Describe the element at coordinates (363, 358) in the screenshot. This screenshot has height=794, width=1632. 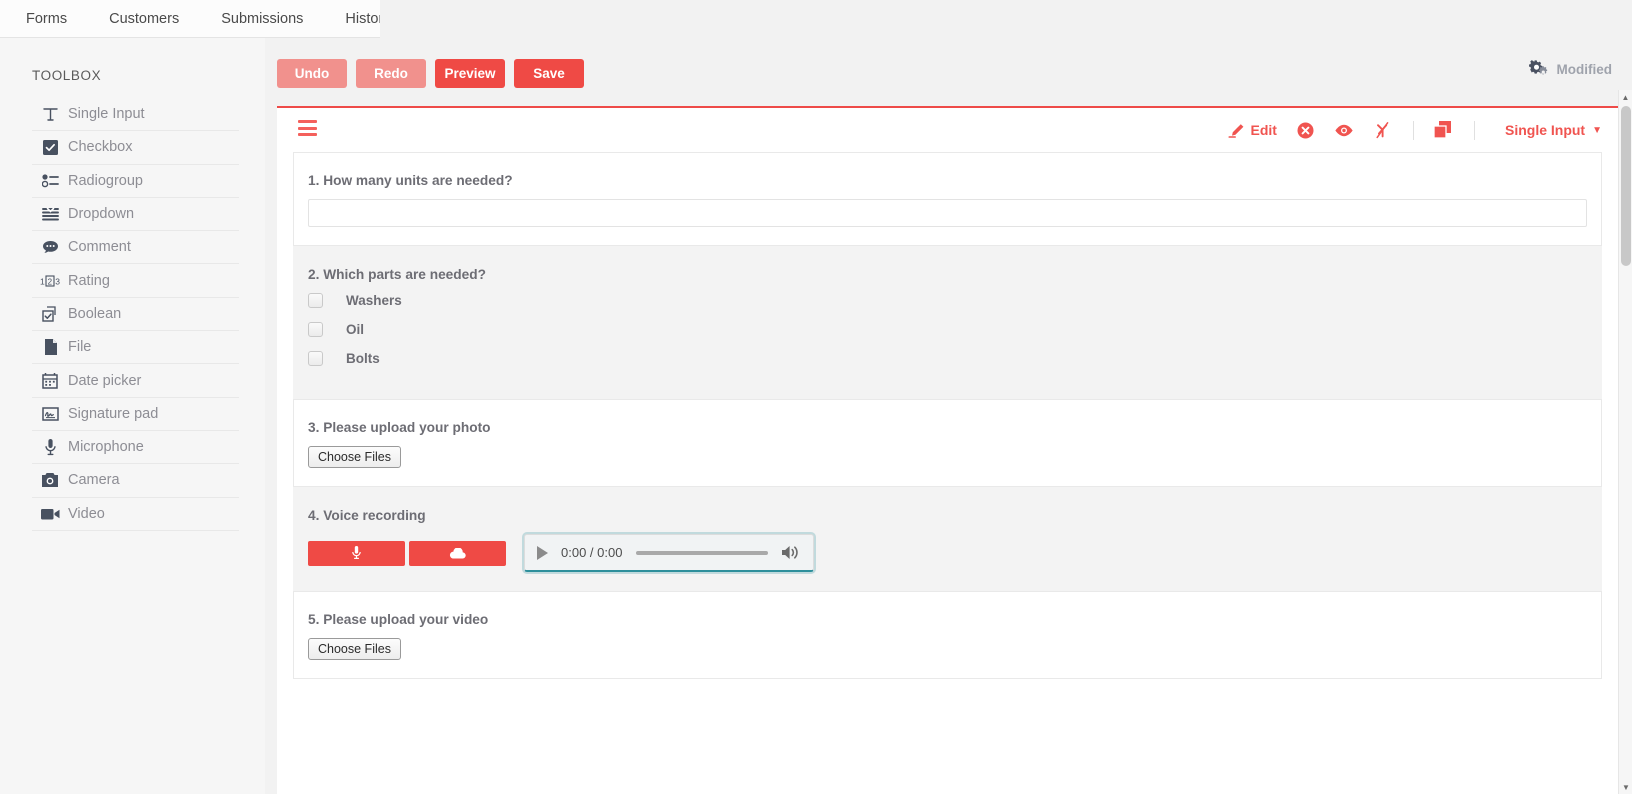
I see `choice-label-bolts: Bolts` at that location.